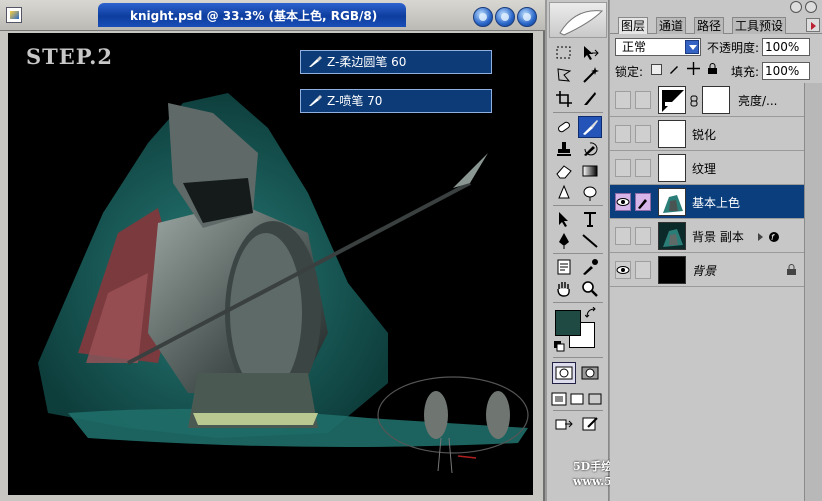 The height and width of the screenshot is (501, 822). What do you see at coordinates (658, 47) in the screenshot?
I see `blend-mode-select: 正常` at bounding box center [658, 47].